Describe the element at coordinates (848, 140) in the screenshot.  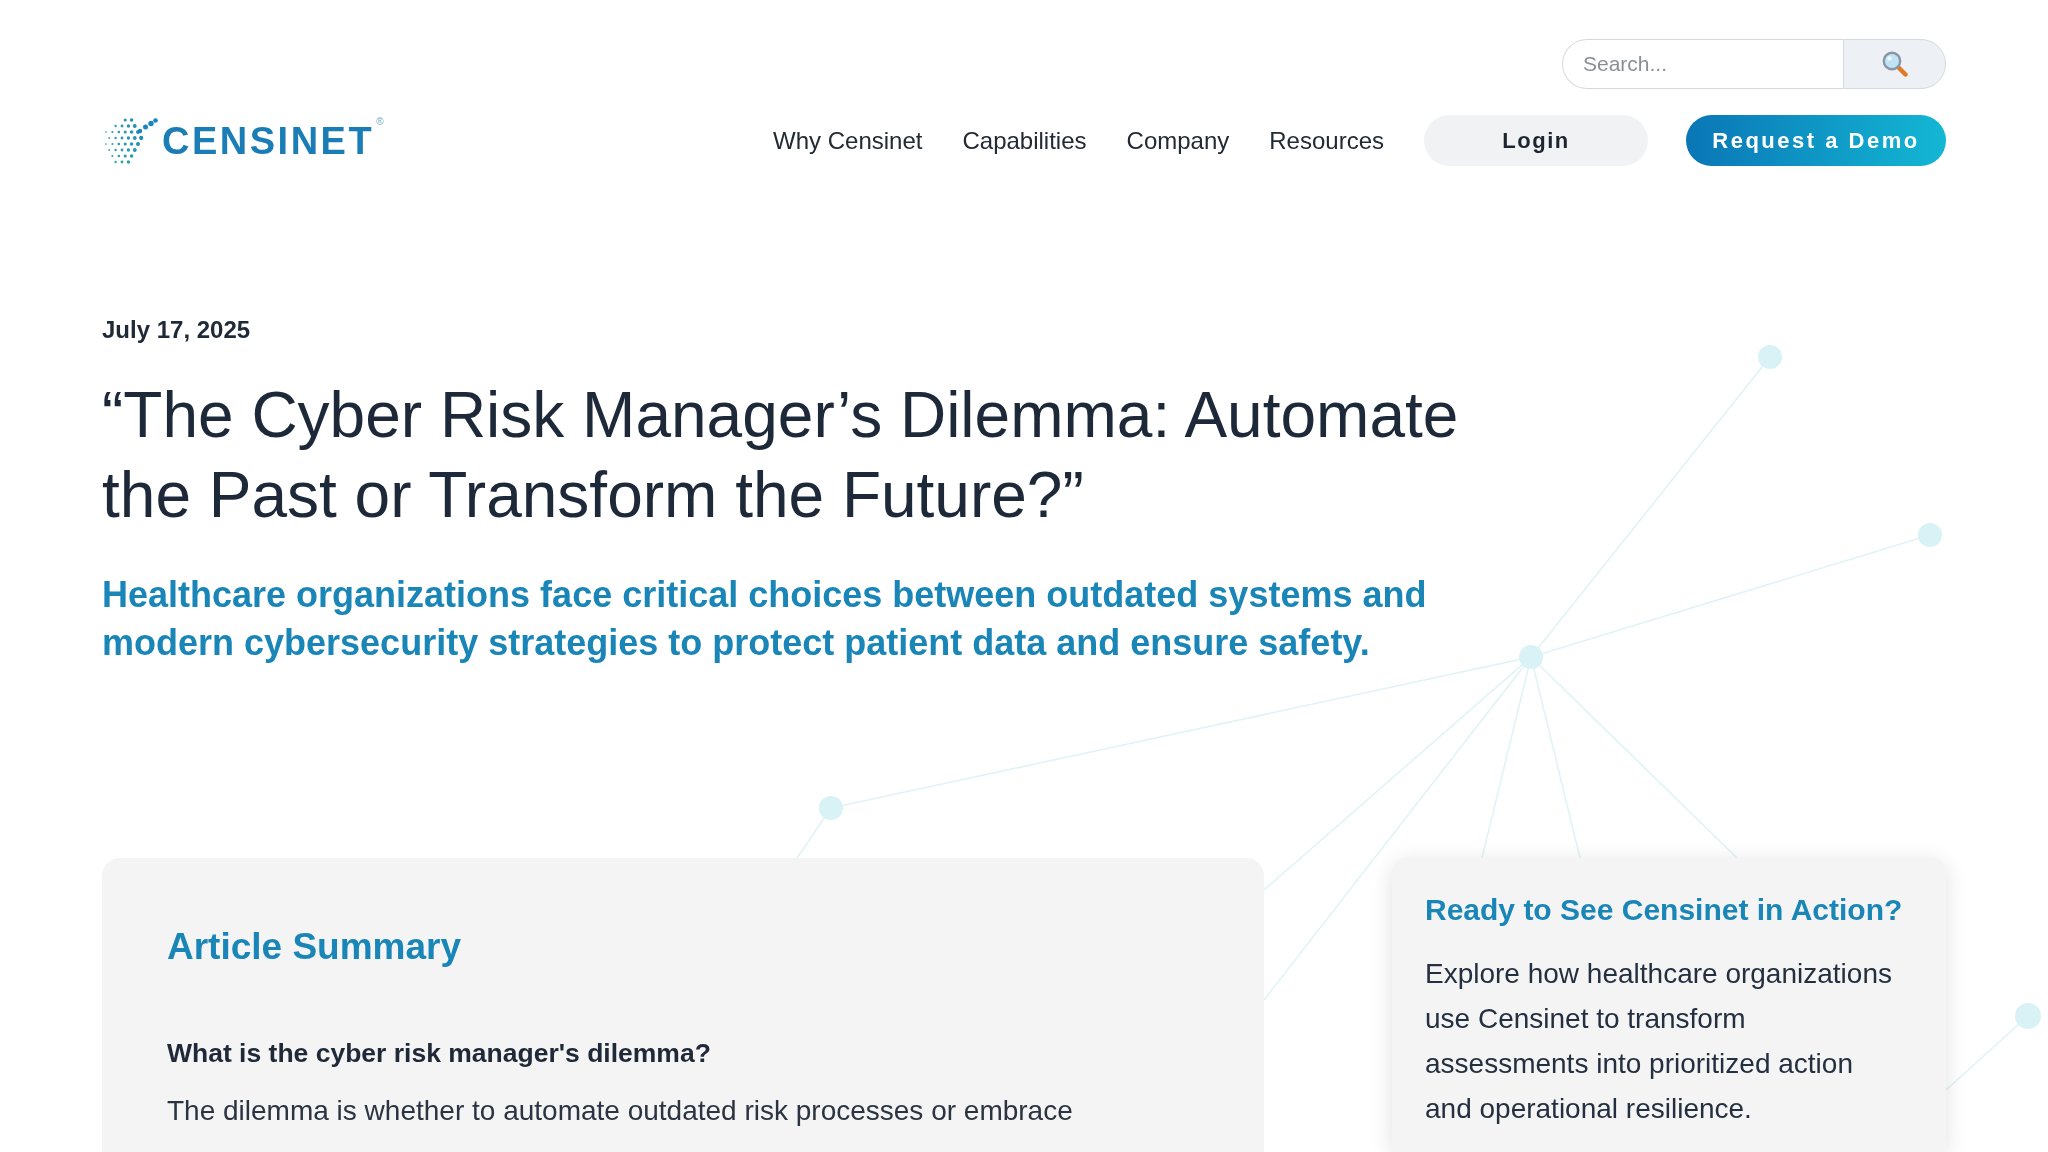
I see `nav-link: Why Censinet` at that location.